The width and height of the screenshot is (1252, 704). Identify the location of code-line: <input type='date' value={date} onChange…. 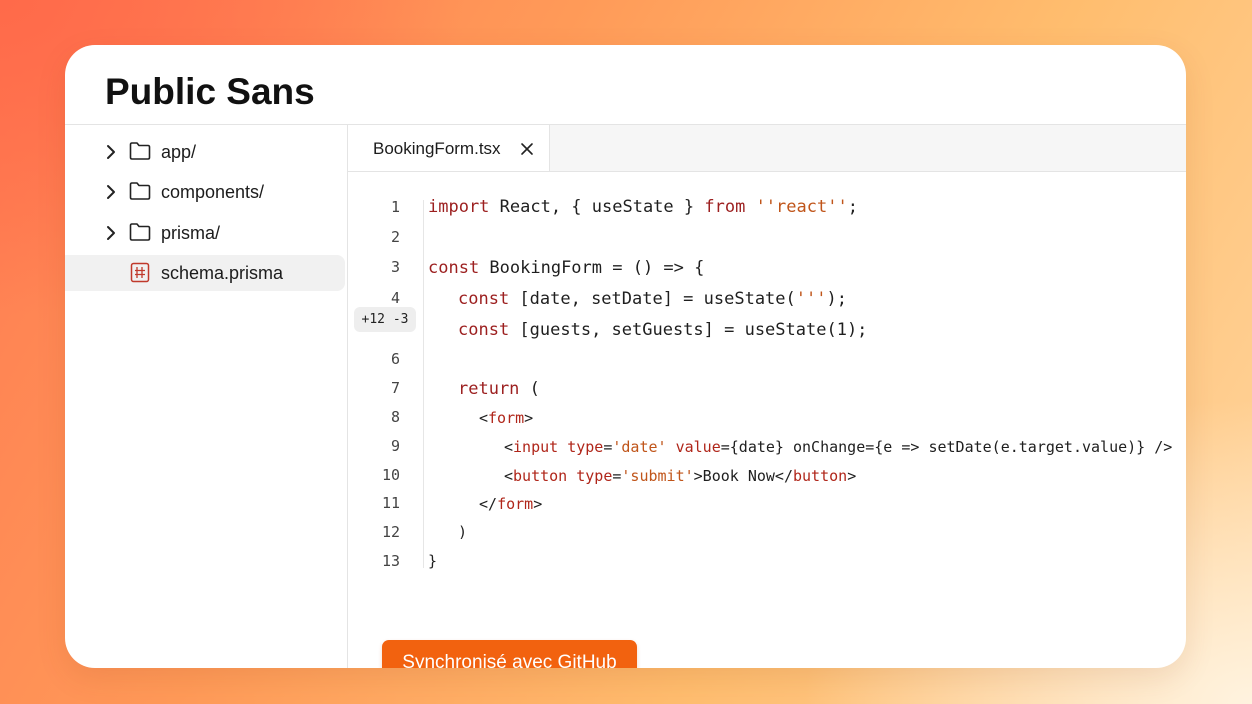
(838, 447).